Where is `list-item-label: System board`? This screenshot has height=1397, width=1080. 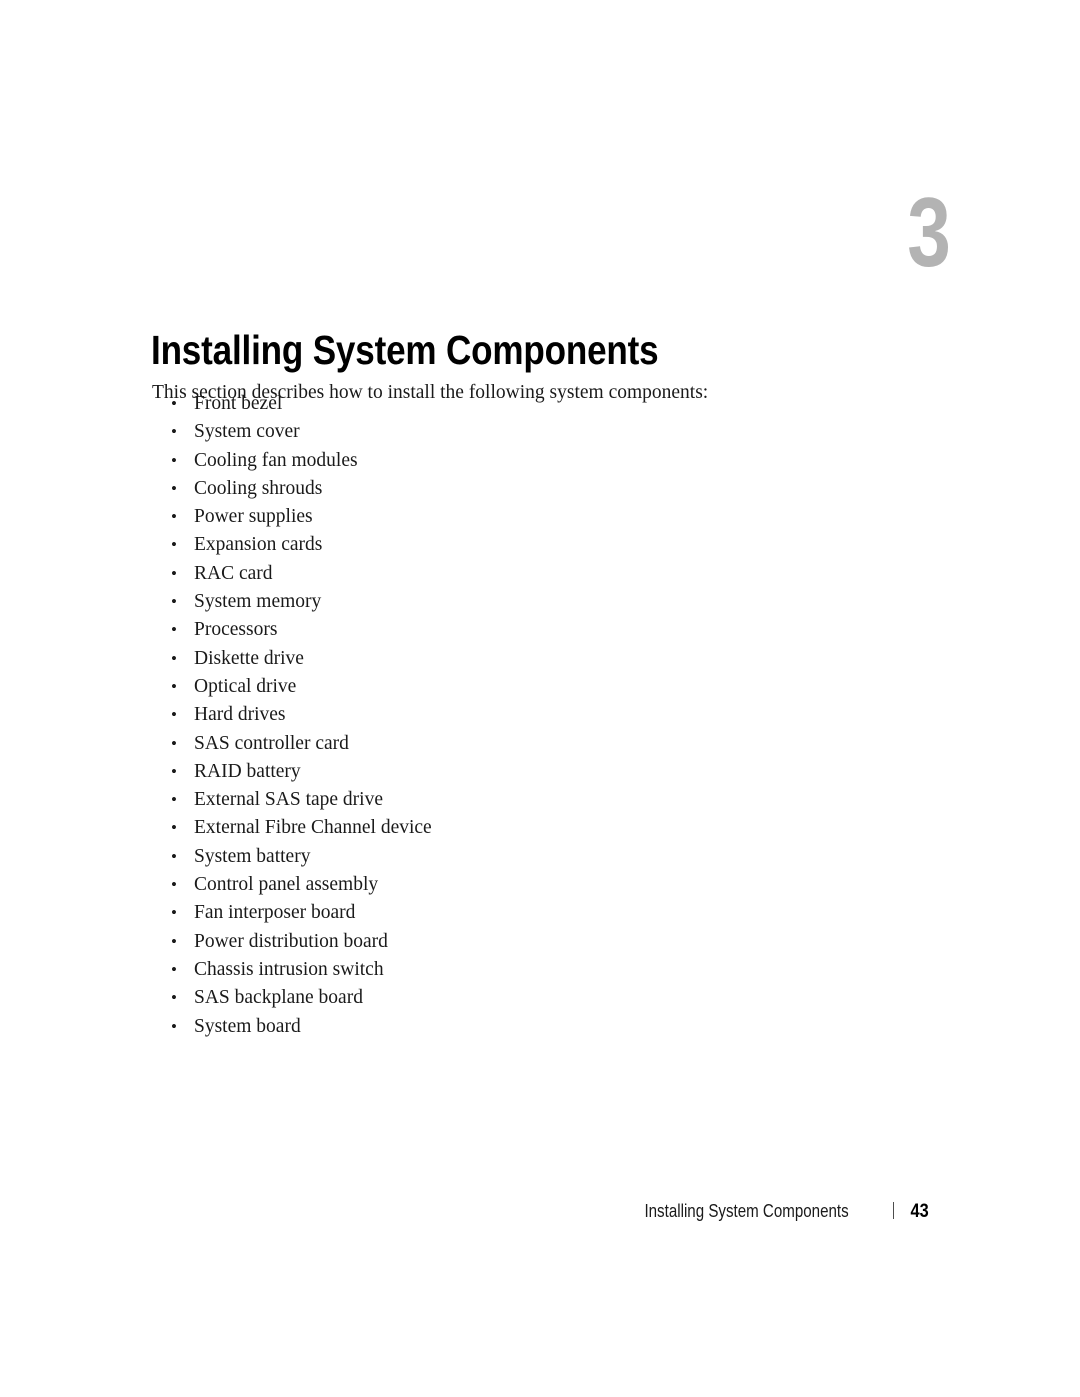
list-item-label: System board is located at coordinates (247, 1026).